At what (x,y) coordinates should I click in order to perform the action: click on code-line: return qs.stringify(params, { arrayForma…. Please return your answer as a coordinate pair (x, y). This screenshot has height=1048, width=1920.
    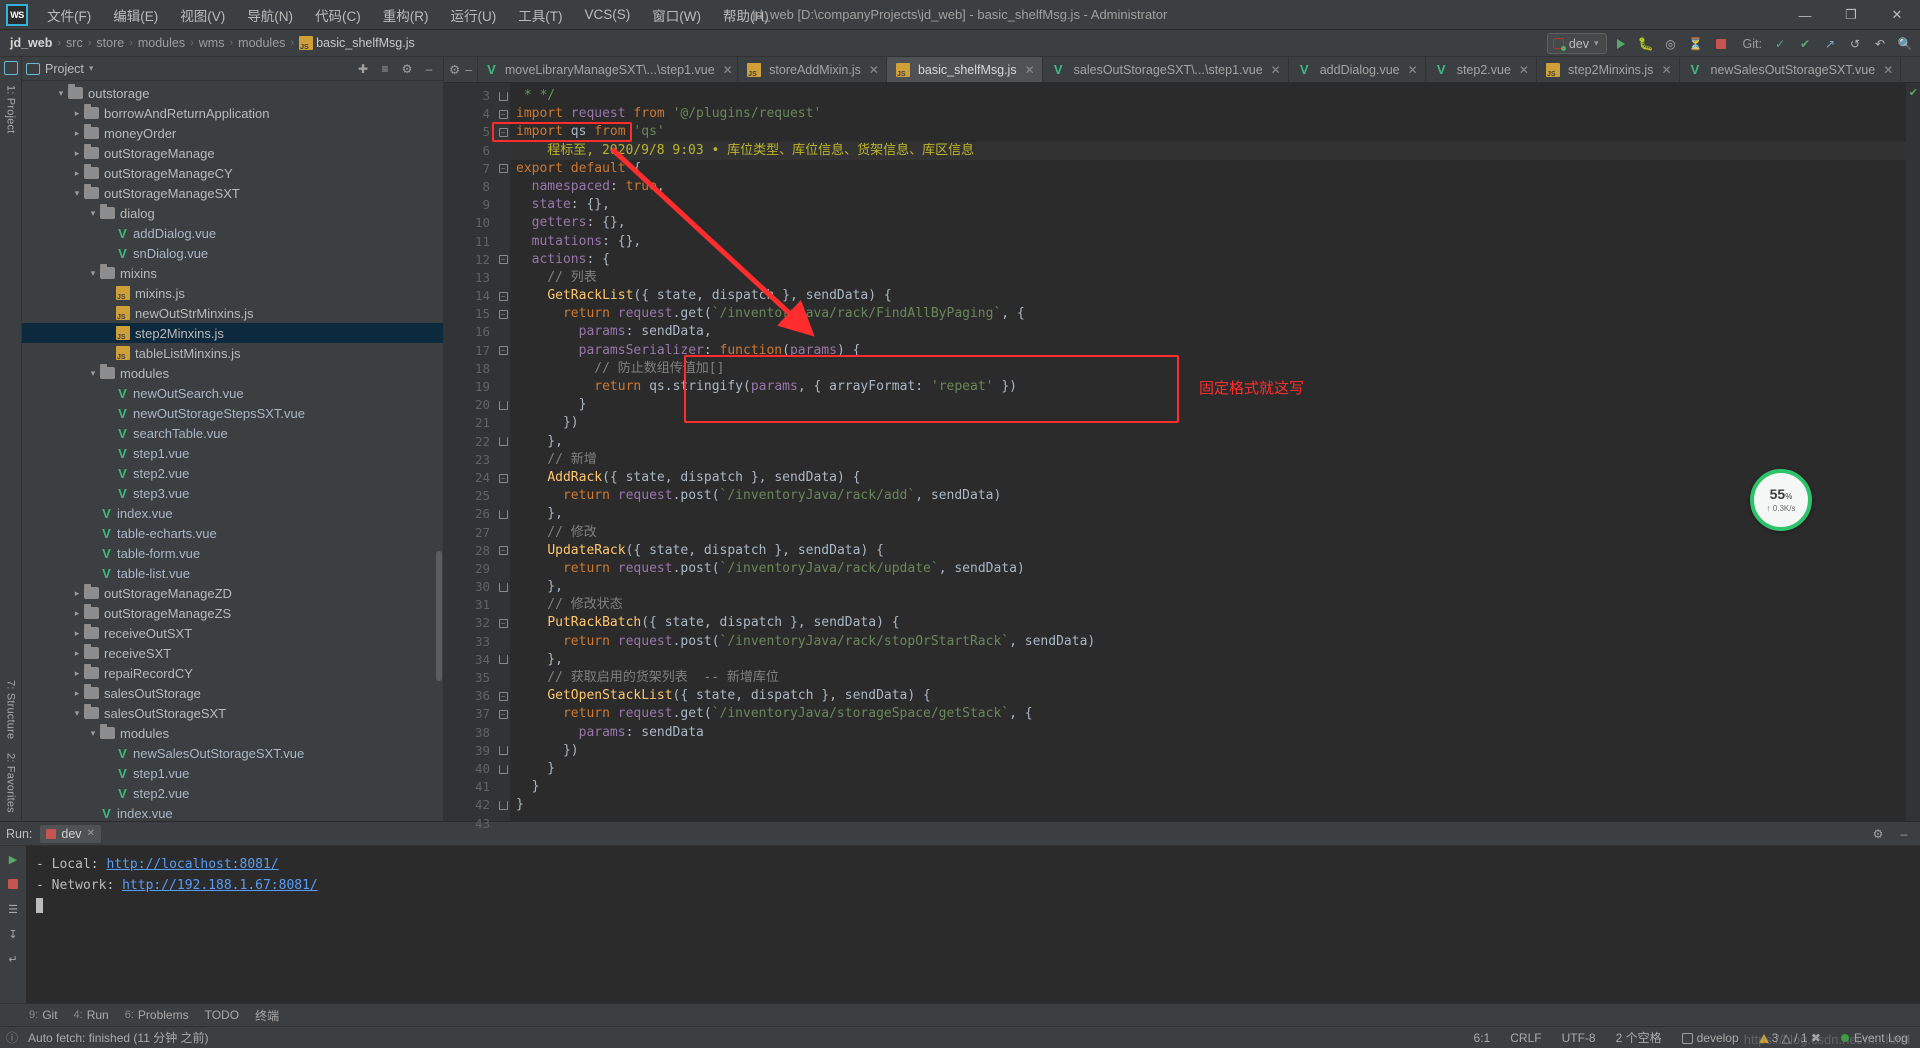
    Looking at the image, I should click on (1208, 387).